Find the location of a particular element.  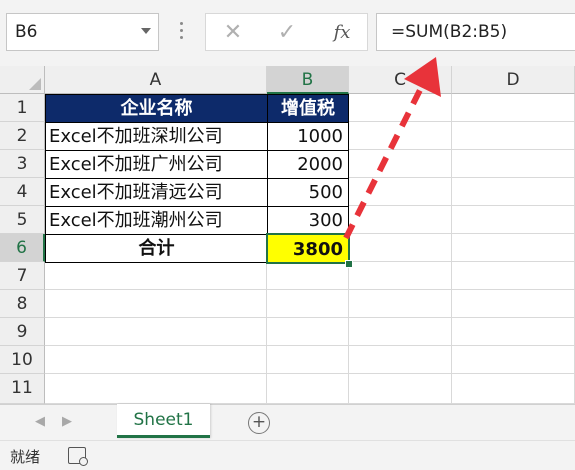

arrow-shaft is located at coordinates (384, 162).